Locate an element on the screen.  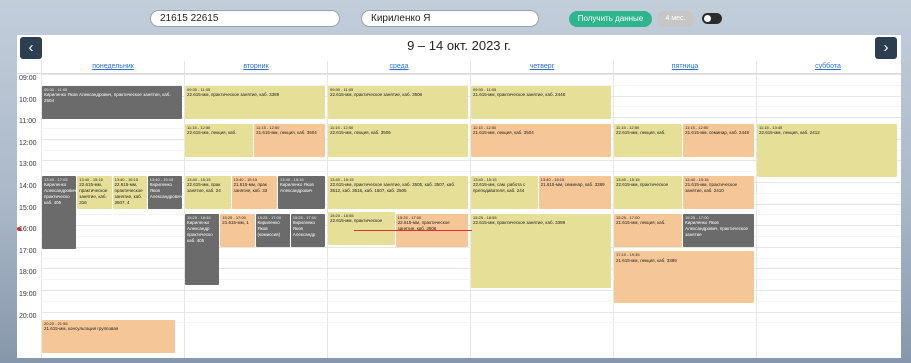
hour-label: 18:00 is located at coordinates (28, 273).